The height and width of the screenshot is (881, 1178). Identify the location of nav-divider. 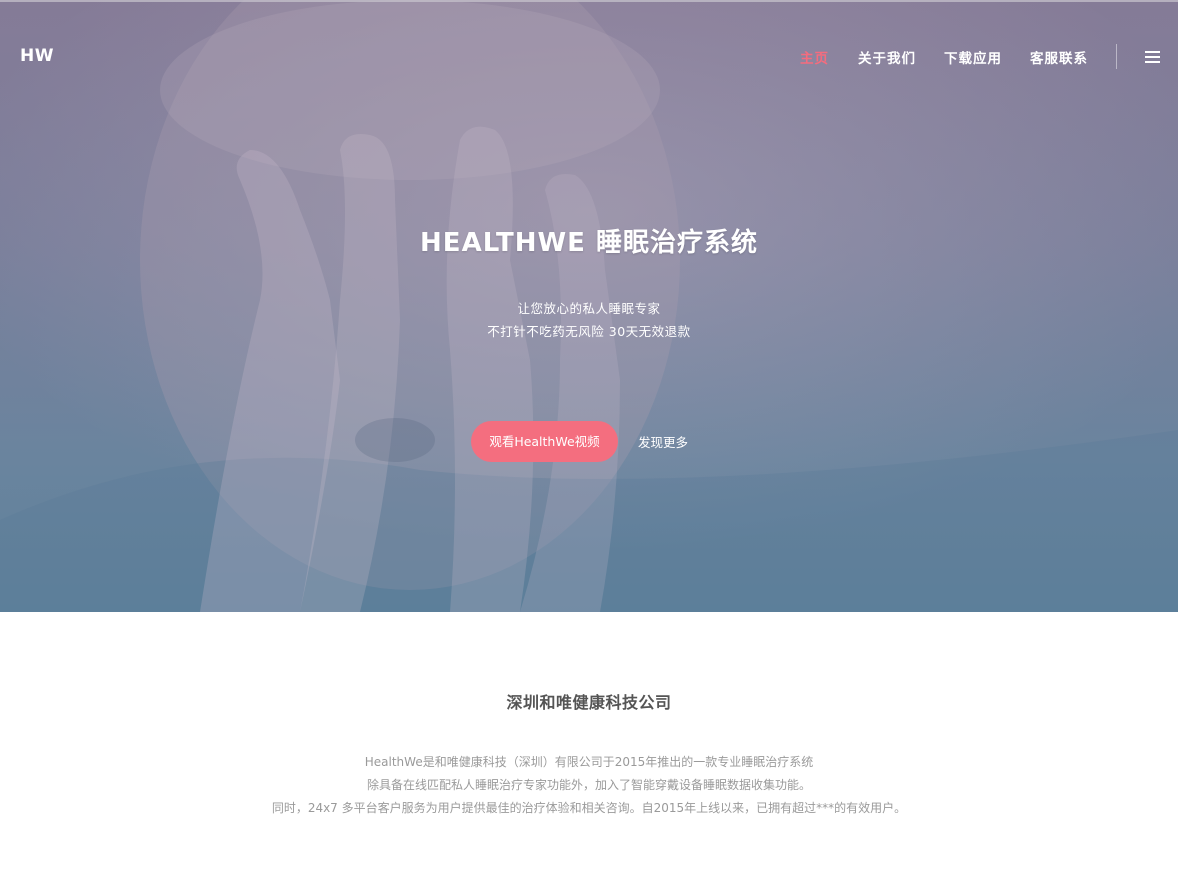
(1116, 56).